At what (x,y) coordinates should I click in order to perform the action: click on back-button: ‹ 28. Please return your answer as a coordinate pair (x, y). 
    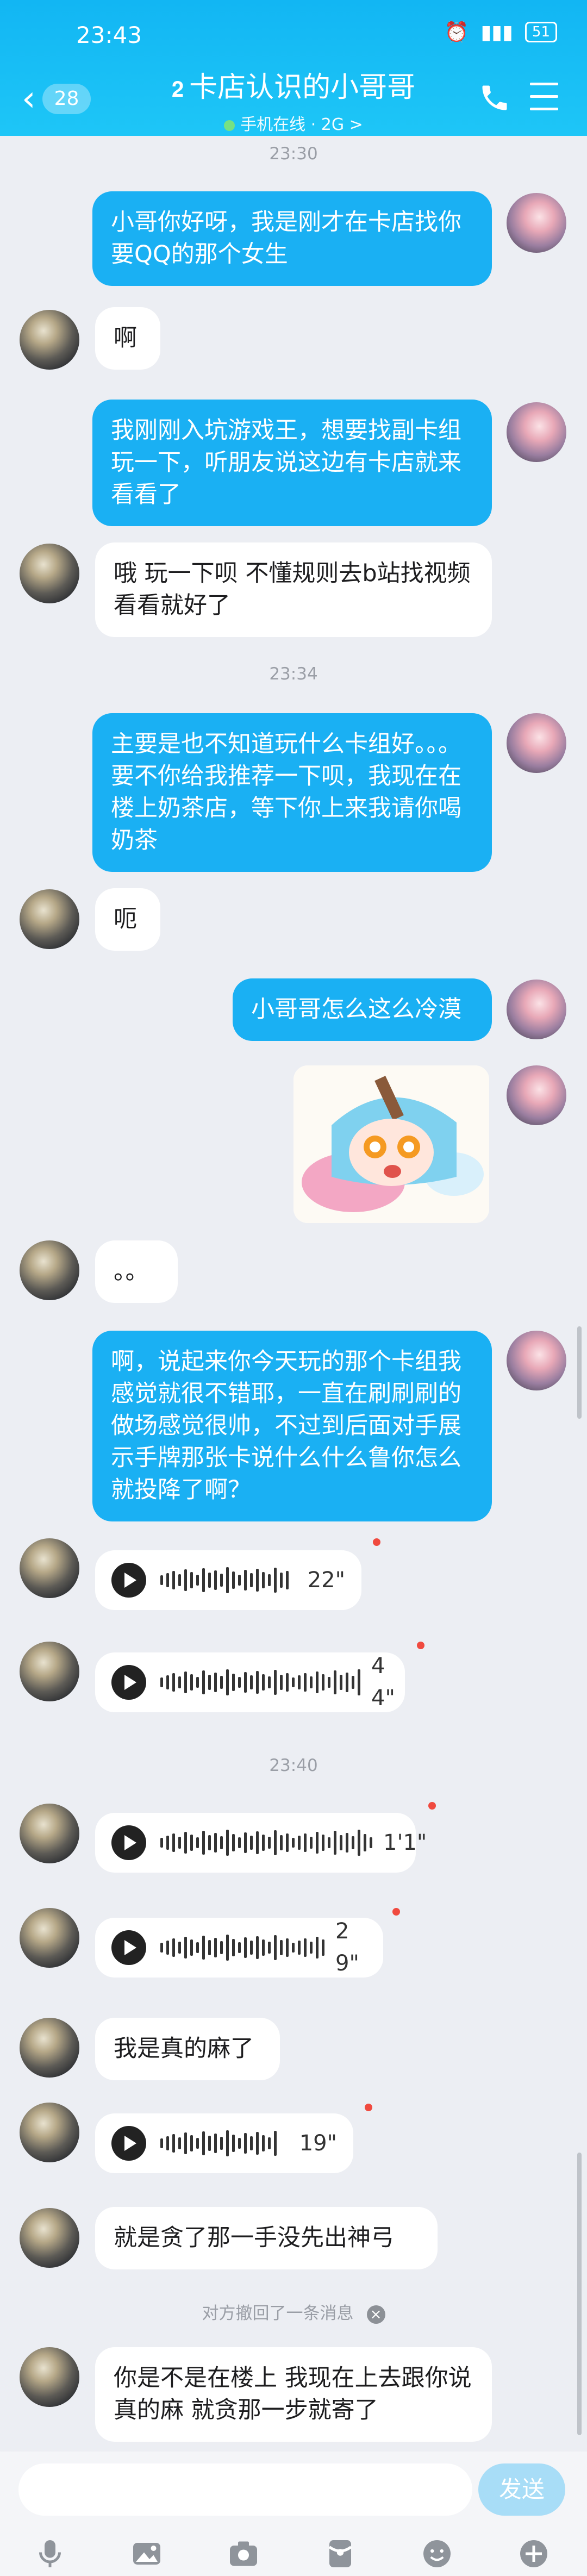
    Looking at the image, I should click on (57, 99).